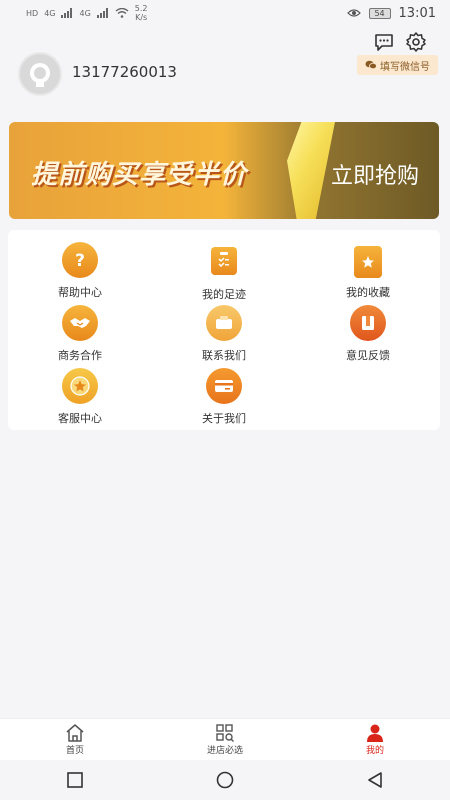  Describe the element at coordinates (225, 733) in the screenshot. I see `grid-icon` at that location.